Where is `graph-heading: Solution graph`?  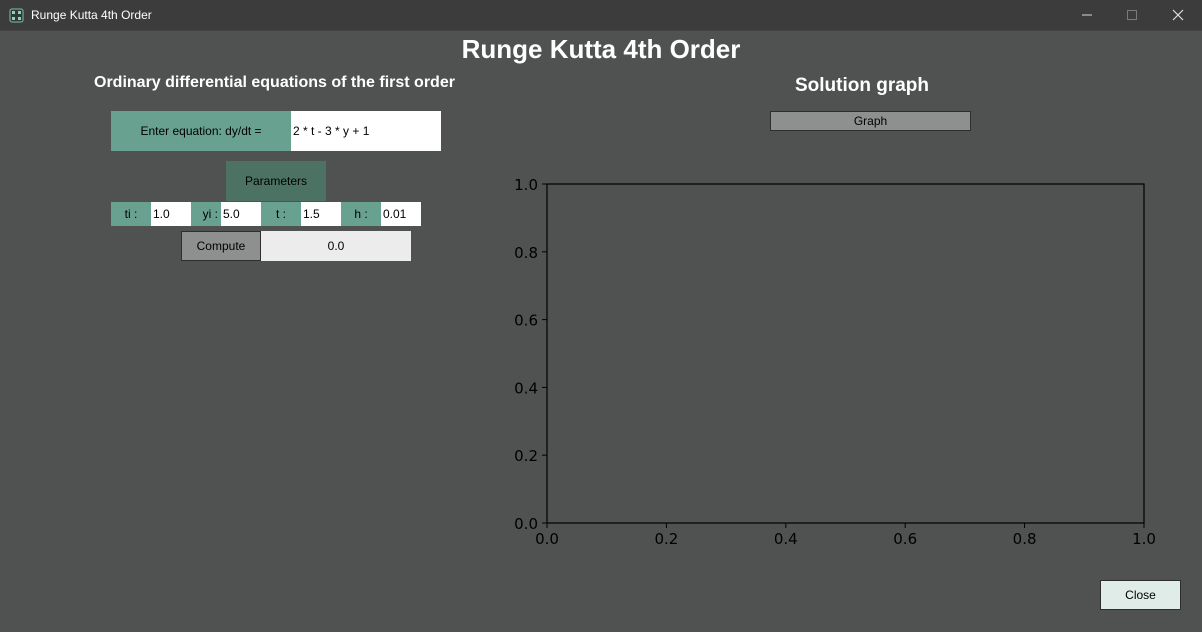
graph-heading: Solution graph is located at coordinates (862, 85).